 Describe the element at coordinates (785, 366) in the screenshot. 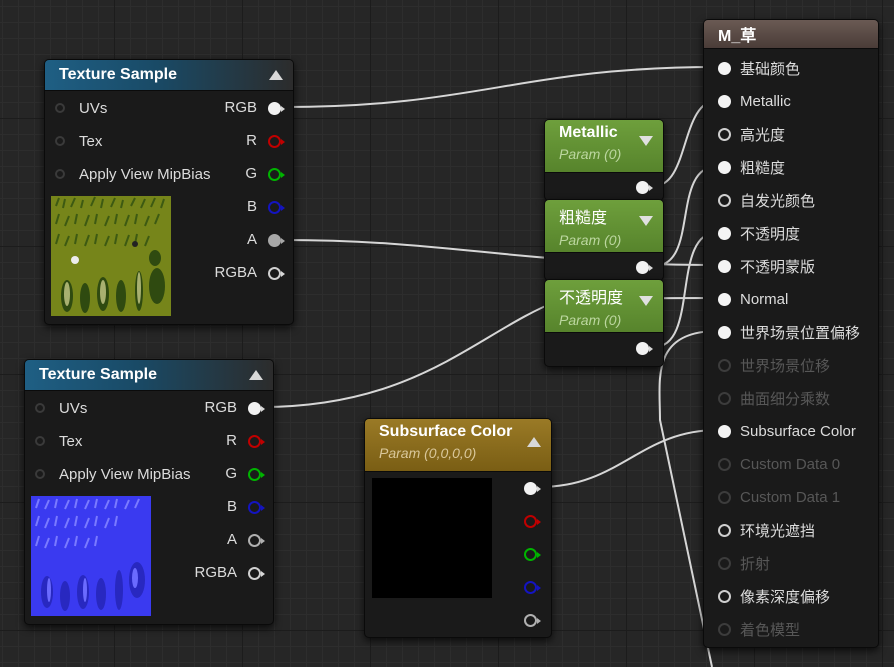

I see `pin-label: 世界场景位移` at that location.